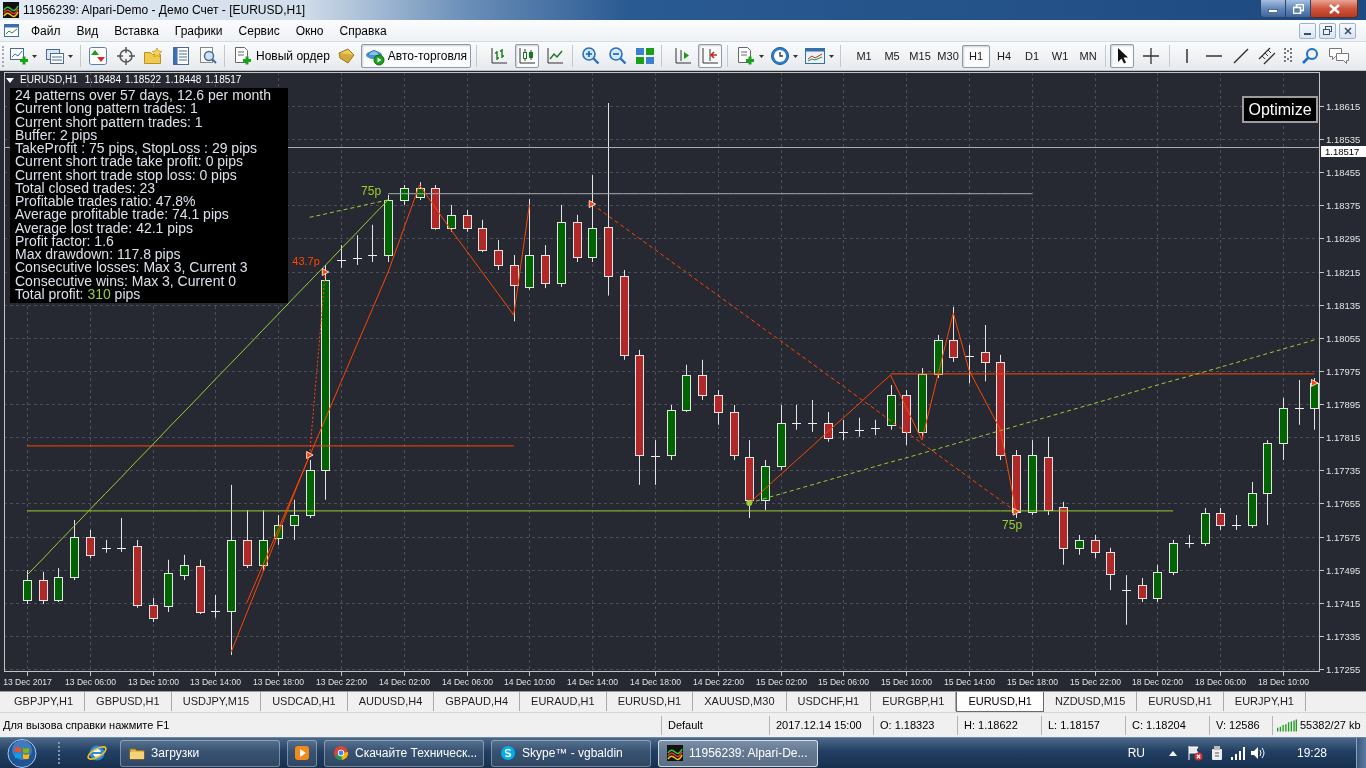 The height and width of the screenshot is (768, 1366). I want to click on high-price: H: 1.18622, so click(999, 725).